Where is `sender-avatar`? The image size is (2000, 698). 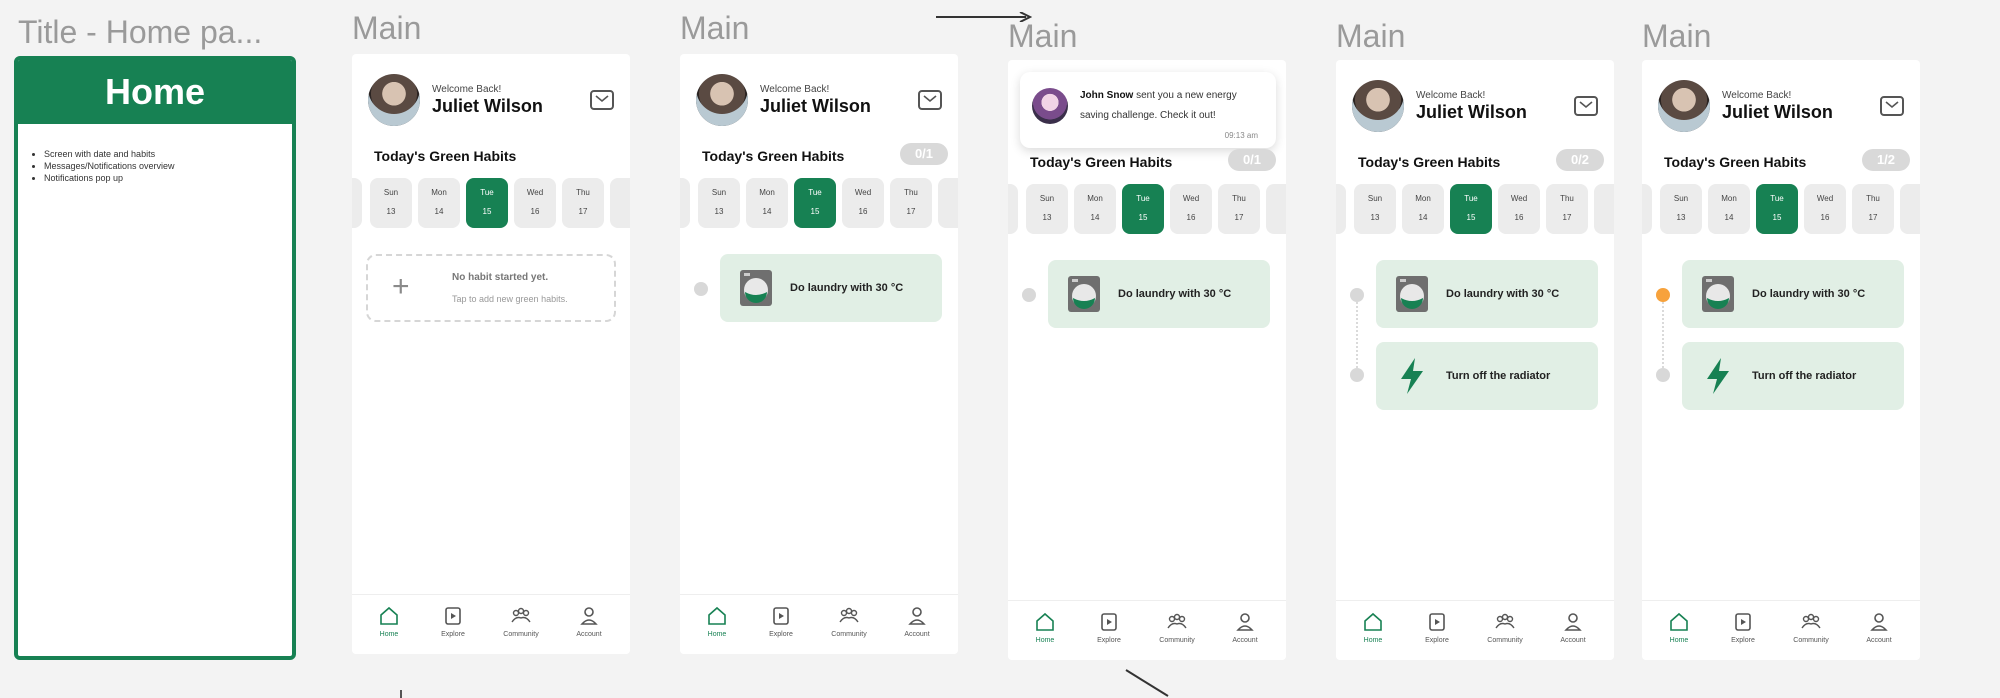
sender-avatar is located at coordinates (1050, 106).